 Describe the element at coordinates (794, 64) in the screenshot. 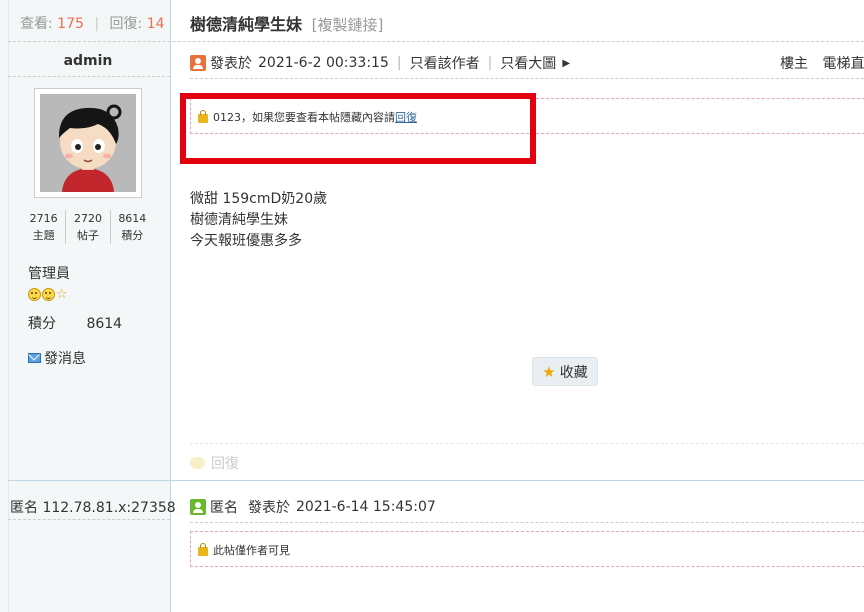

I see `floor-label: 樓主` at that location.